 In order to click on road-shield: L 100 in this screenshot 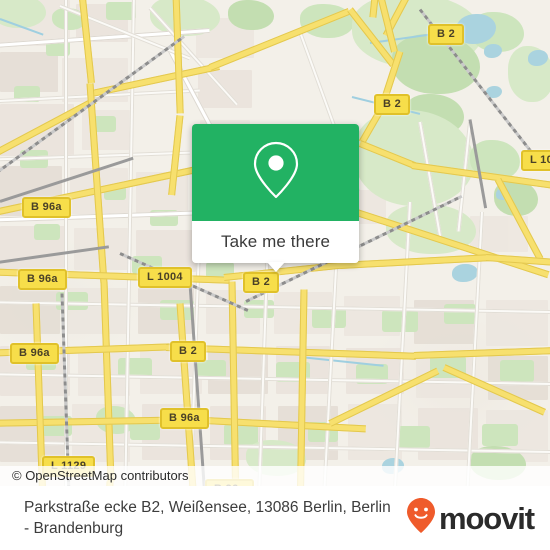, I will do `click(535, 160)`.